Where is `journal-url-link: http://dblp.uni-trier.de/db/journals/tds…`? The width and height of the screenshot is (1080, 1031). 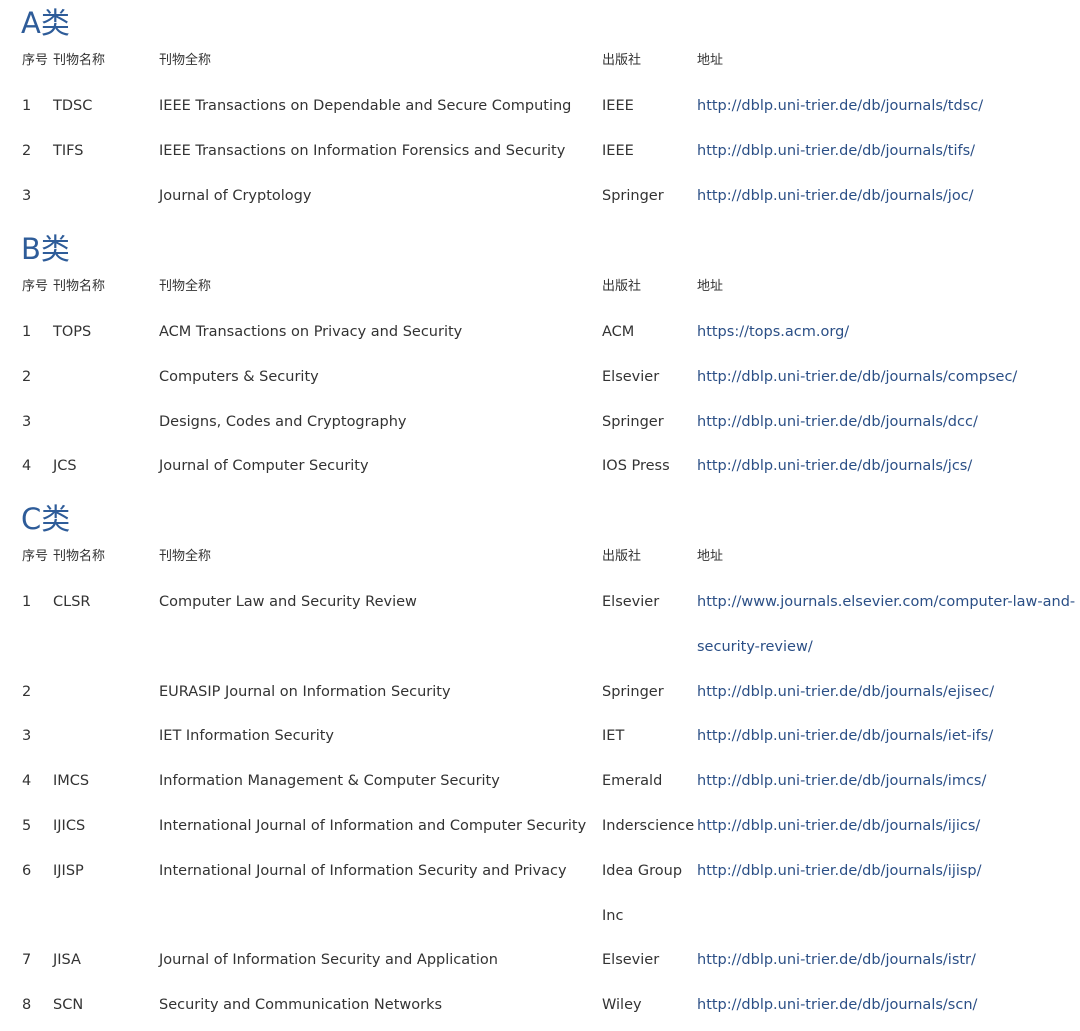
journal-url-link: http://dblp.uni-trier.de/db/journals/tds… is located at coordinates (840, 106).